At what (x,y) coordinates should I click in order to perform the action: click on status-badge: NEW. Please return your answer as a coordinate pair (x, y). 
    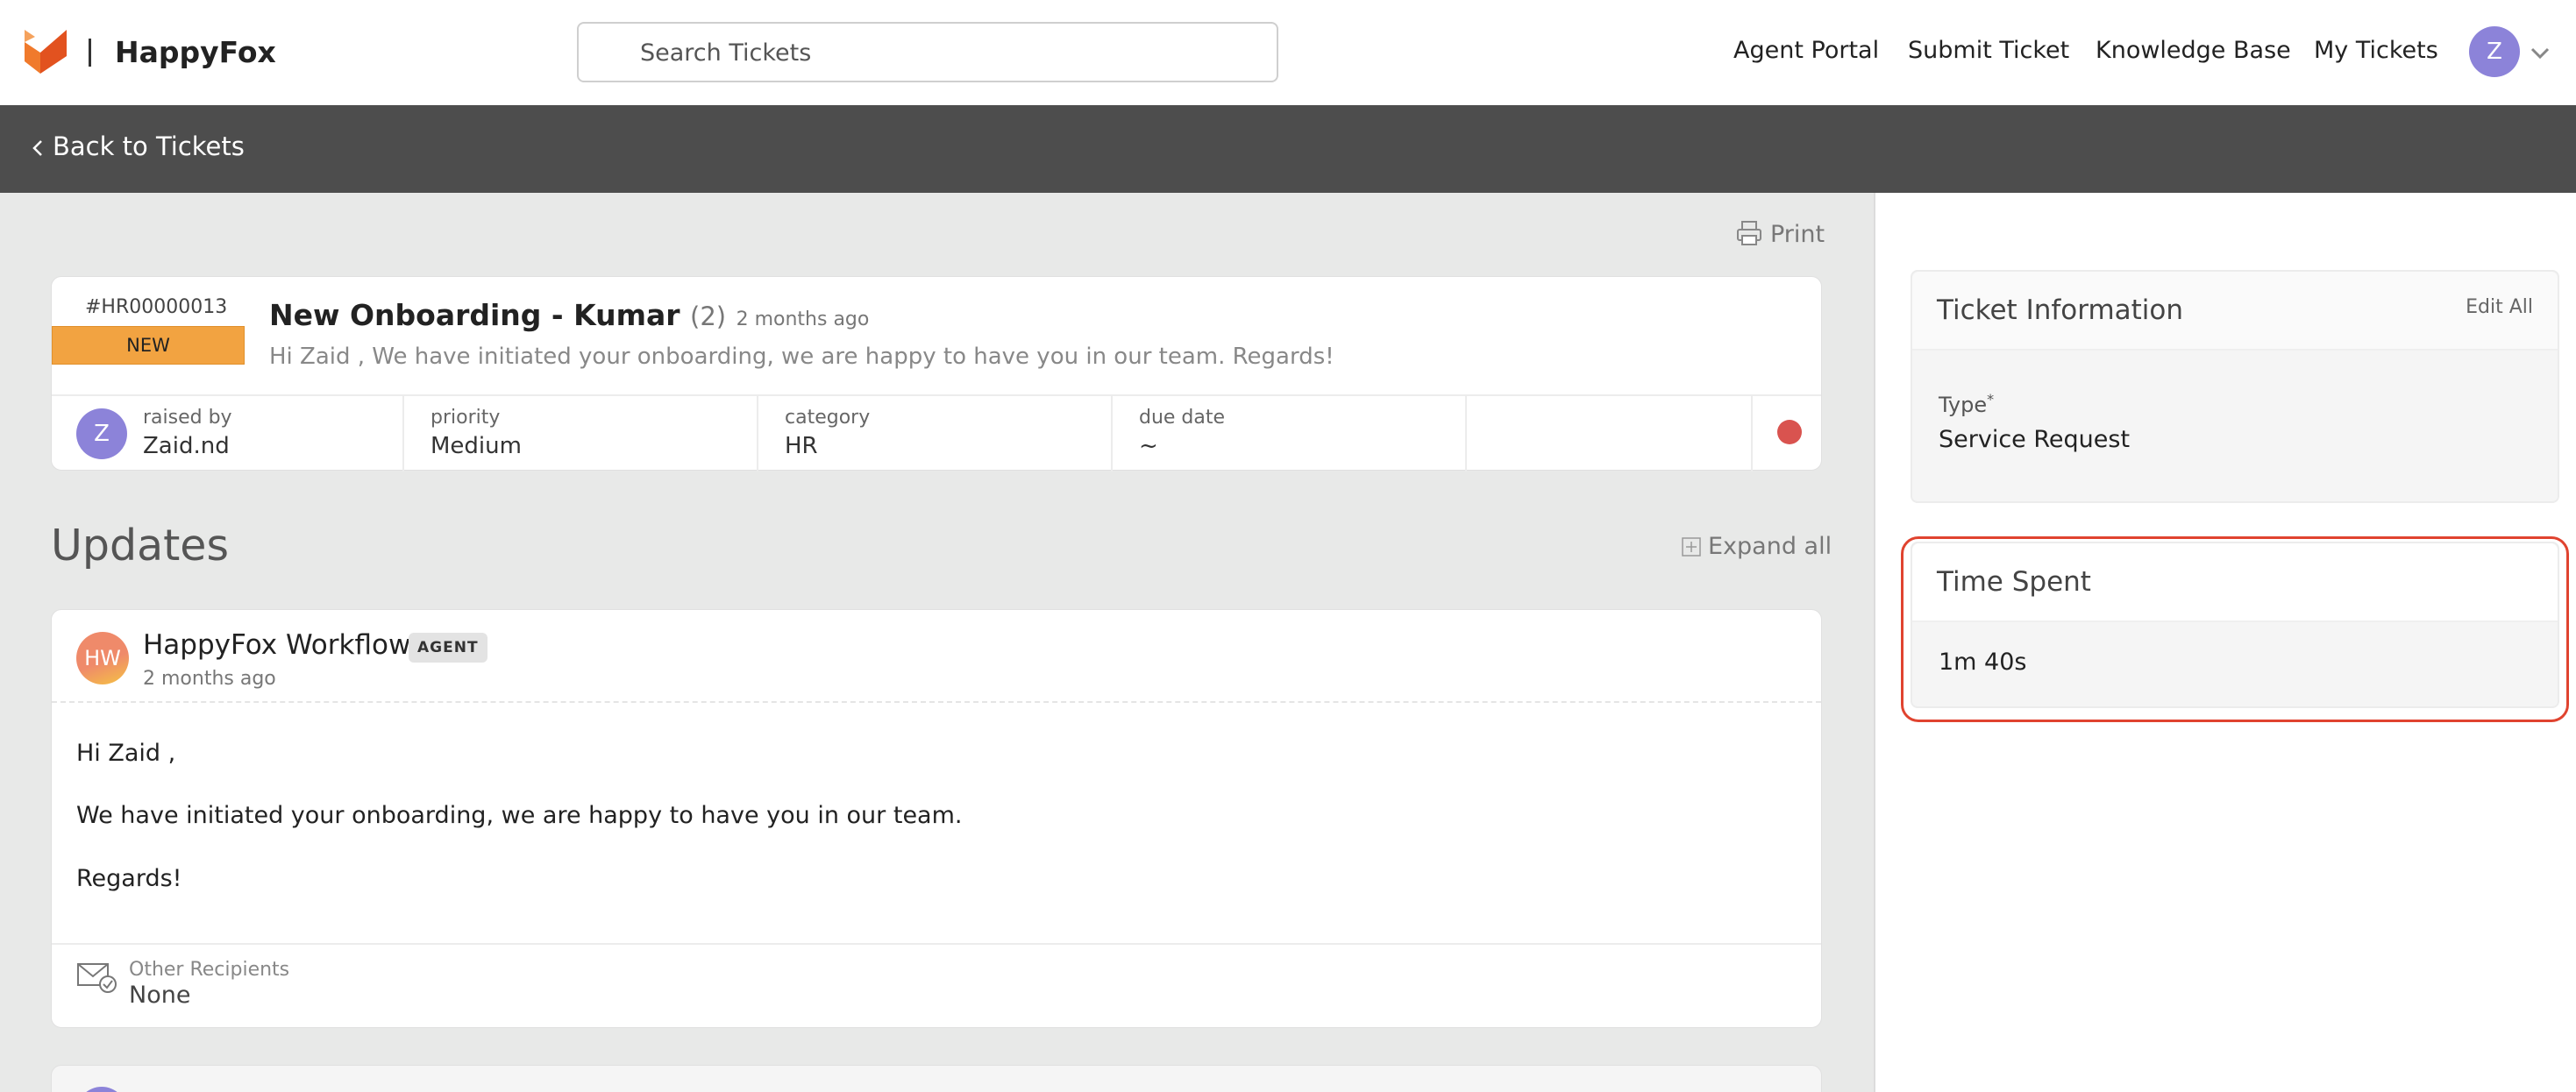
    Looking at the image, I should click on (148, 345).